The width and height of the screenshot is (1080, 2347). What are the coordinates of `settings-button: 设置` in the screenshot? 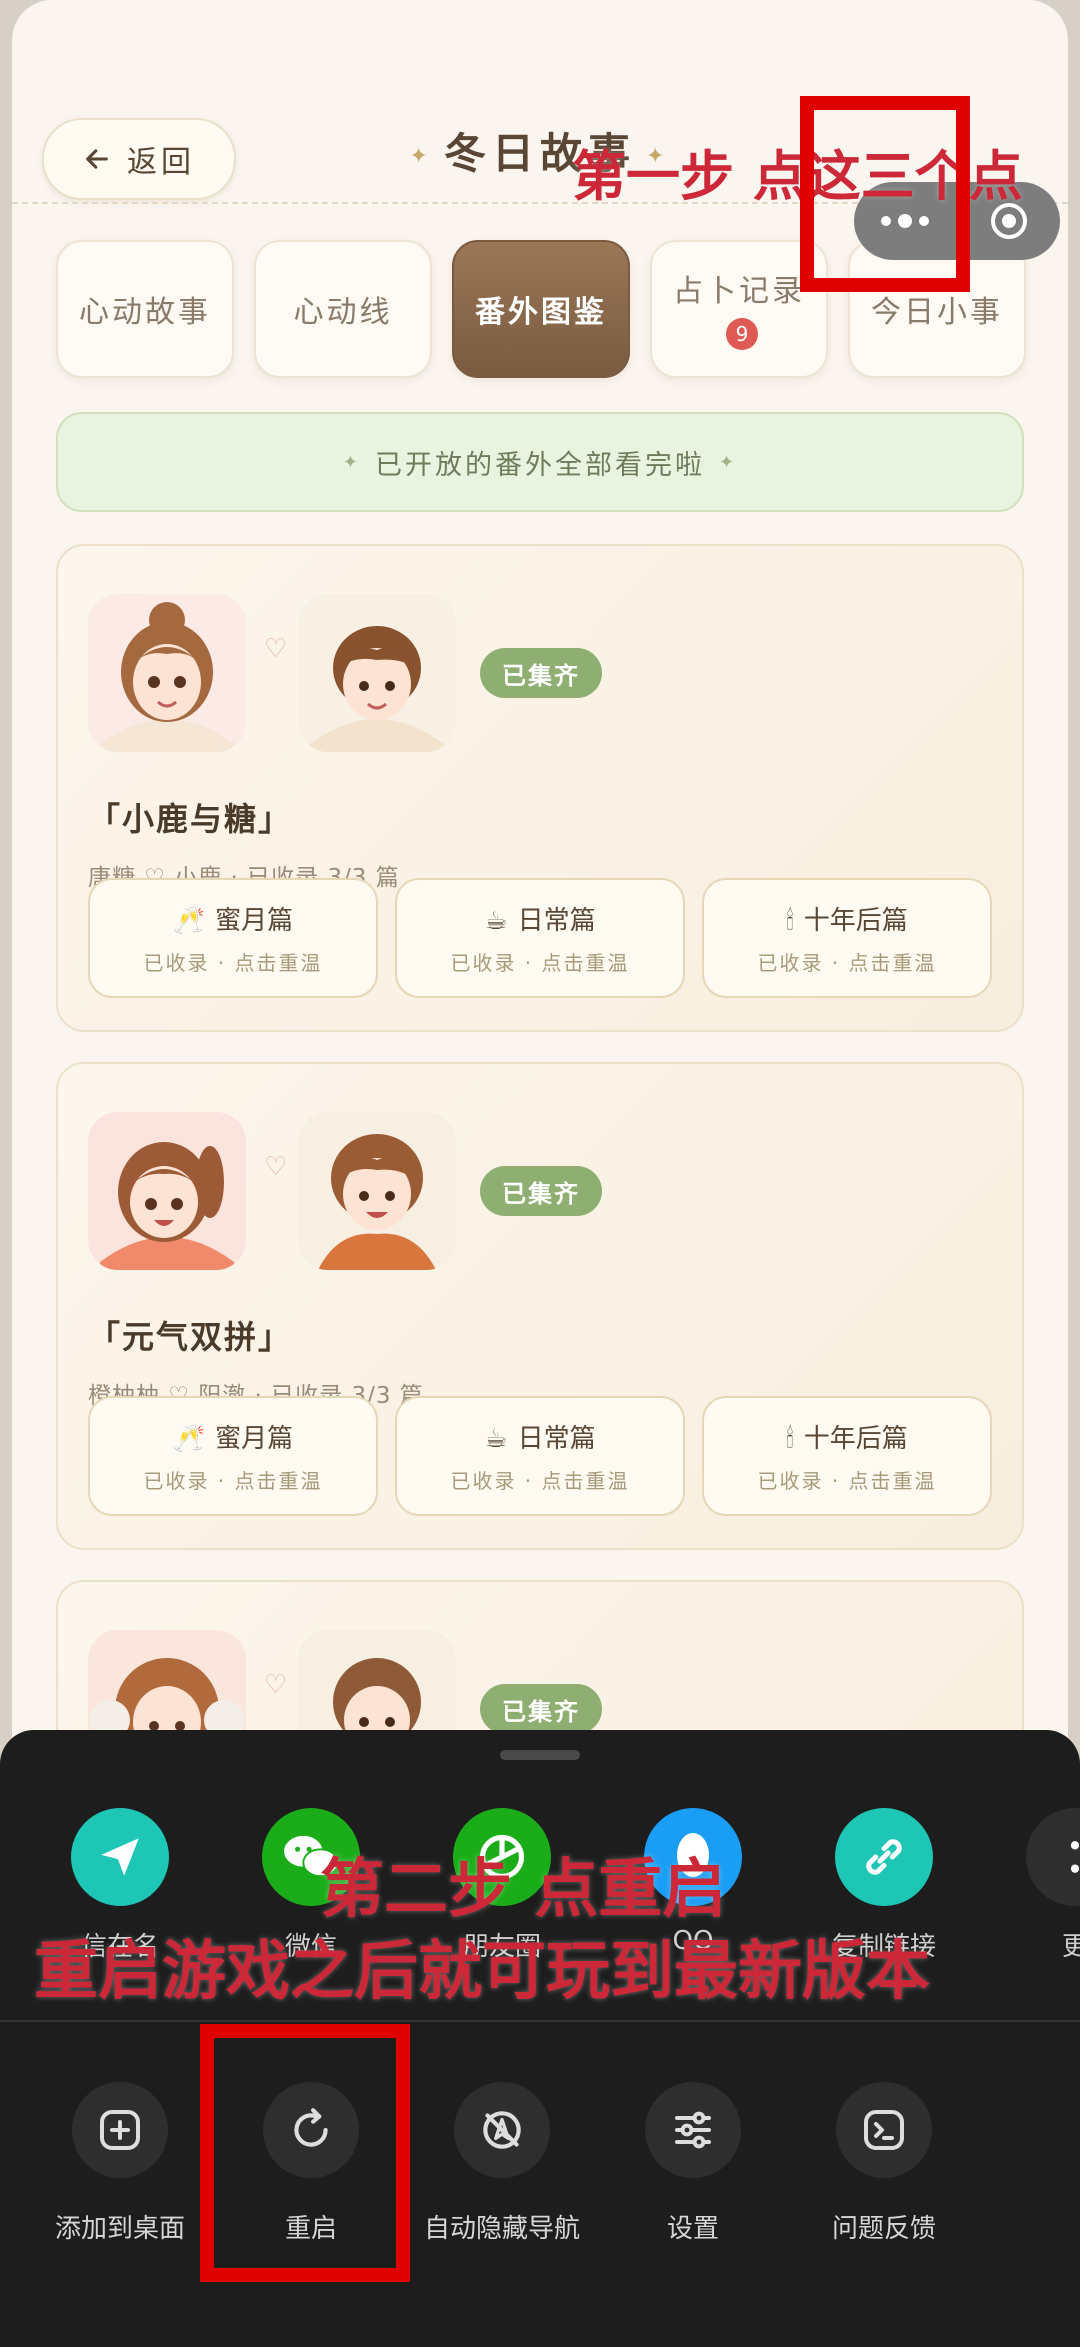 It's located at (693, 2163).